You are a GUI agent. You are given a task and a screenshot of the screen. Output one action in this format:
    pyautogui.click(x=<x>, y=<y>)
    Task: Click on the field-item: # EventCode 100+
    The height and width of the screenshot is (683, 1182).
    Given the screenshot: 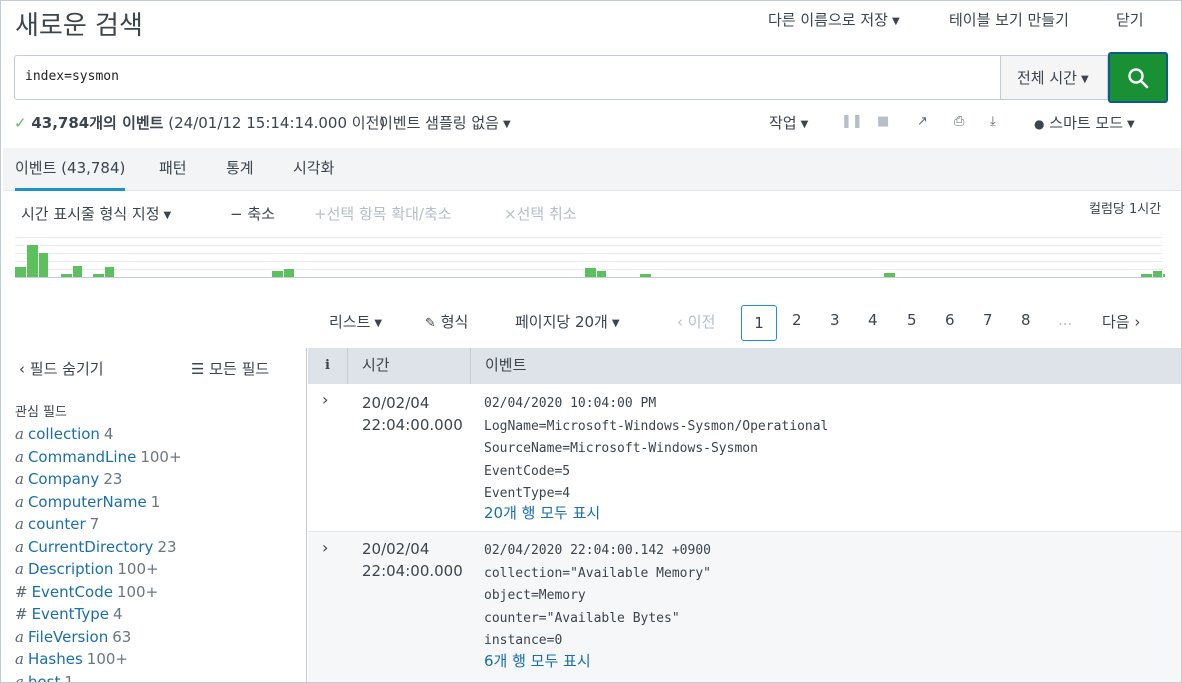 What is the action you would take?
    pyautogui.click(x=86, y=592)
    